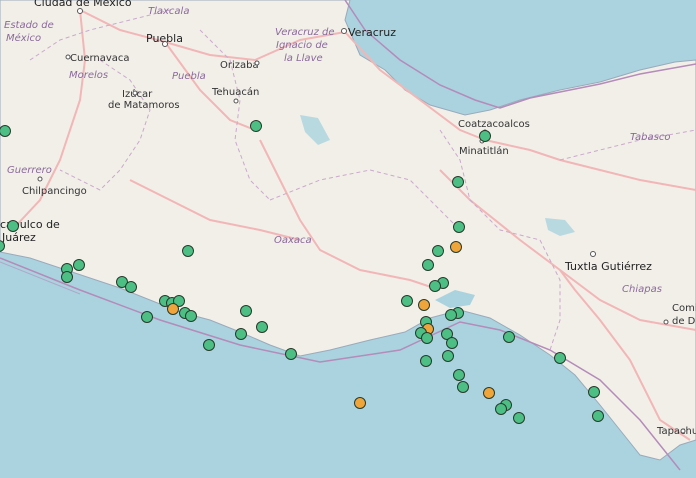 This screenshot has width=696, height=478. I want to click on city-cuernavaca: Cuernavaca, so click(100, 58).